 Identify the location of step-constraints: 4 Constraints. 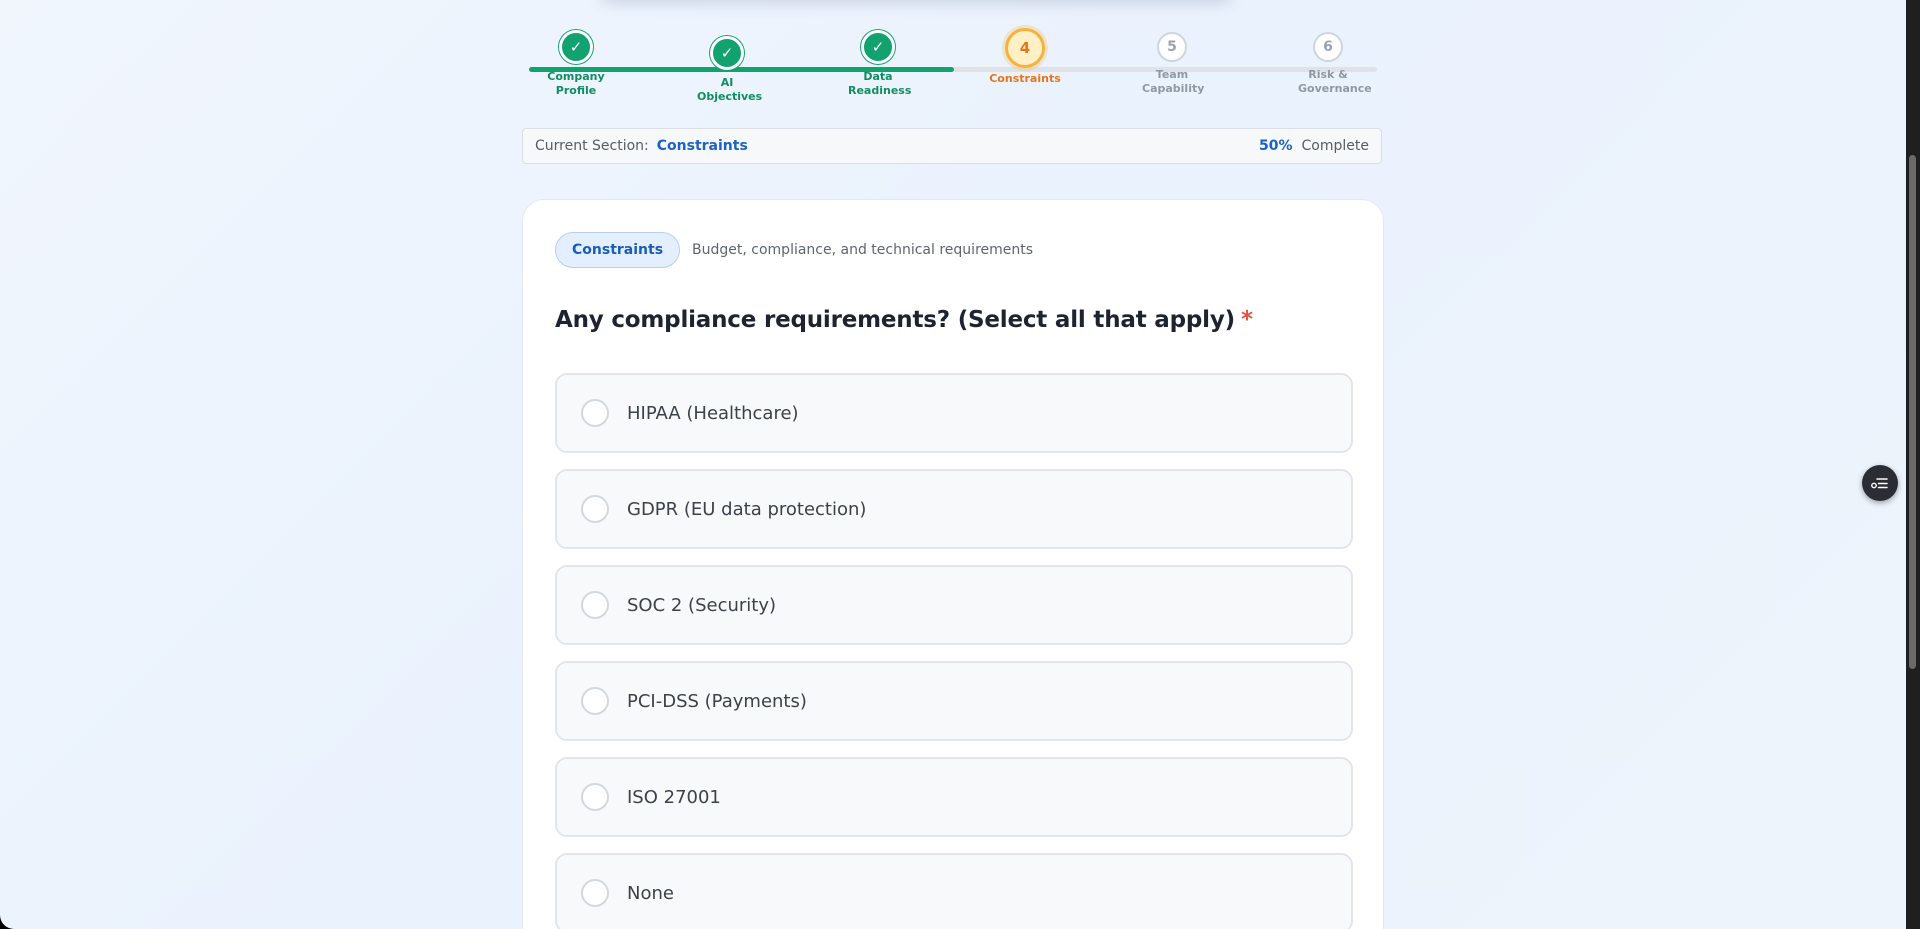
(1025, 57).